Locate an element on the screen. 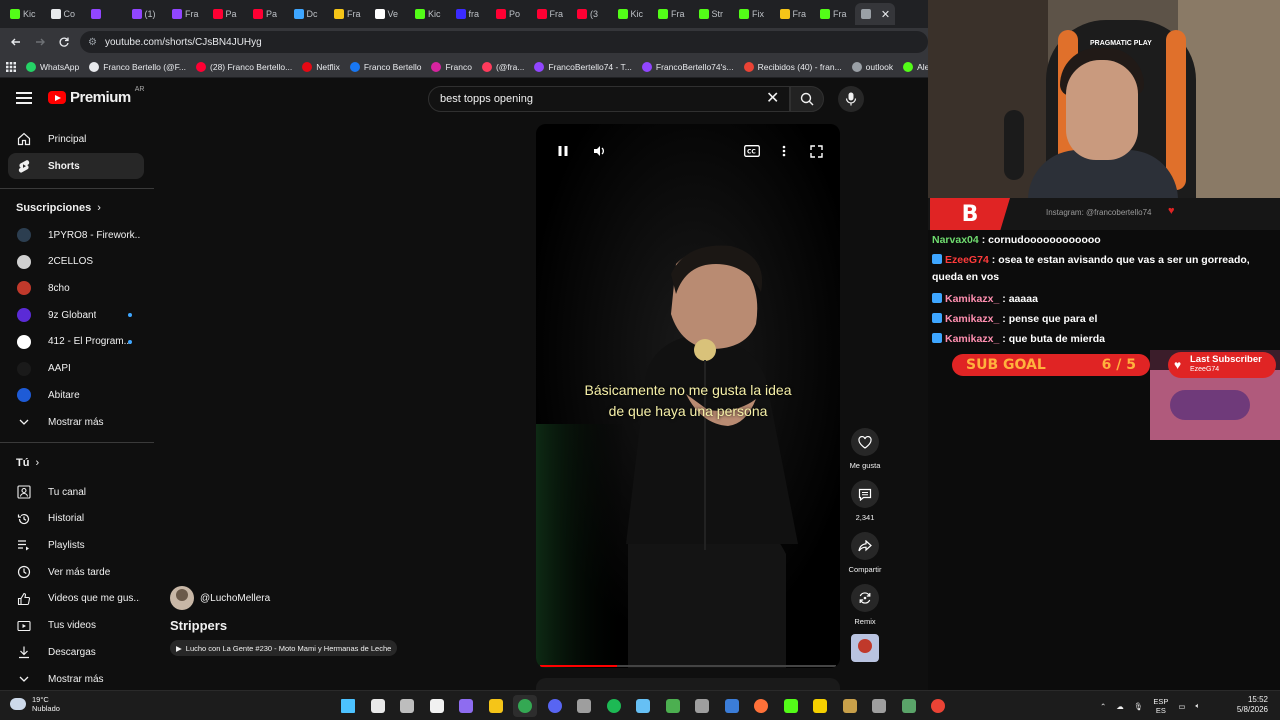  back-button is located at coordinates (16, 42).